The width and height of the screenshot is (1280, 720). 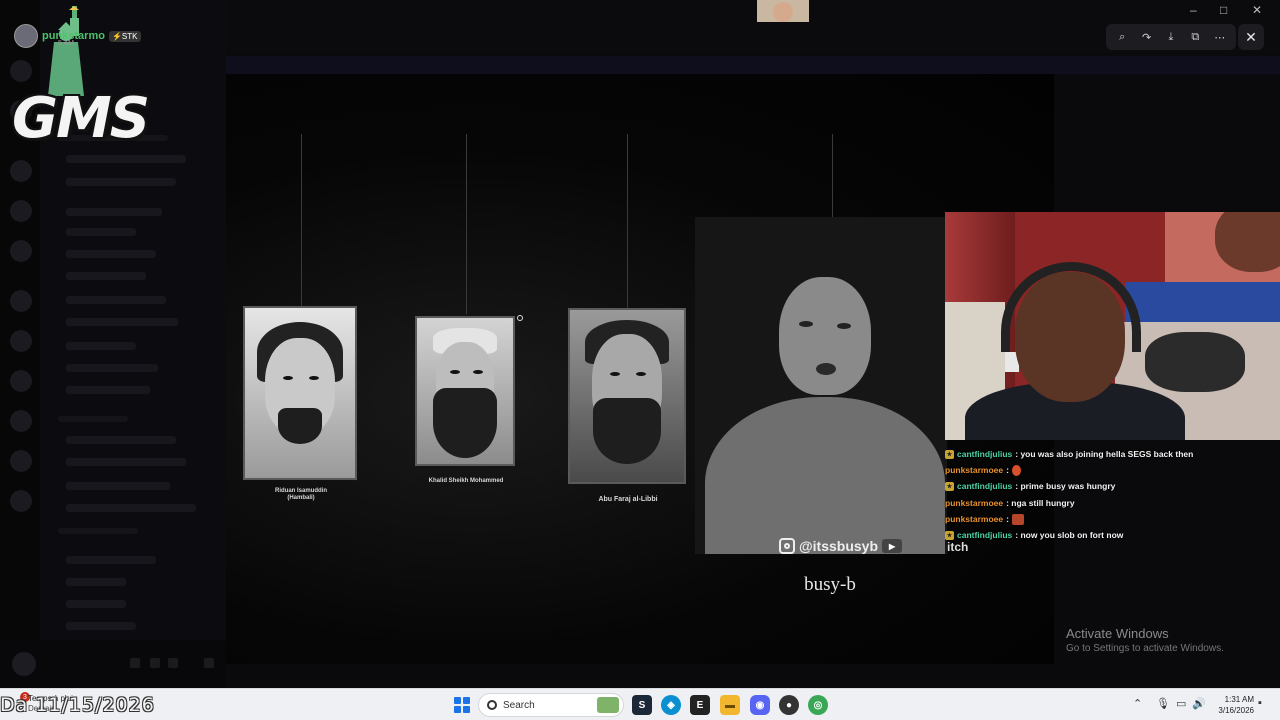 What do you see at coordinates (825, 336) in the screenshot?
I see `guest-head` at bounding box center [825, 336].